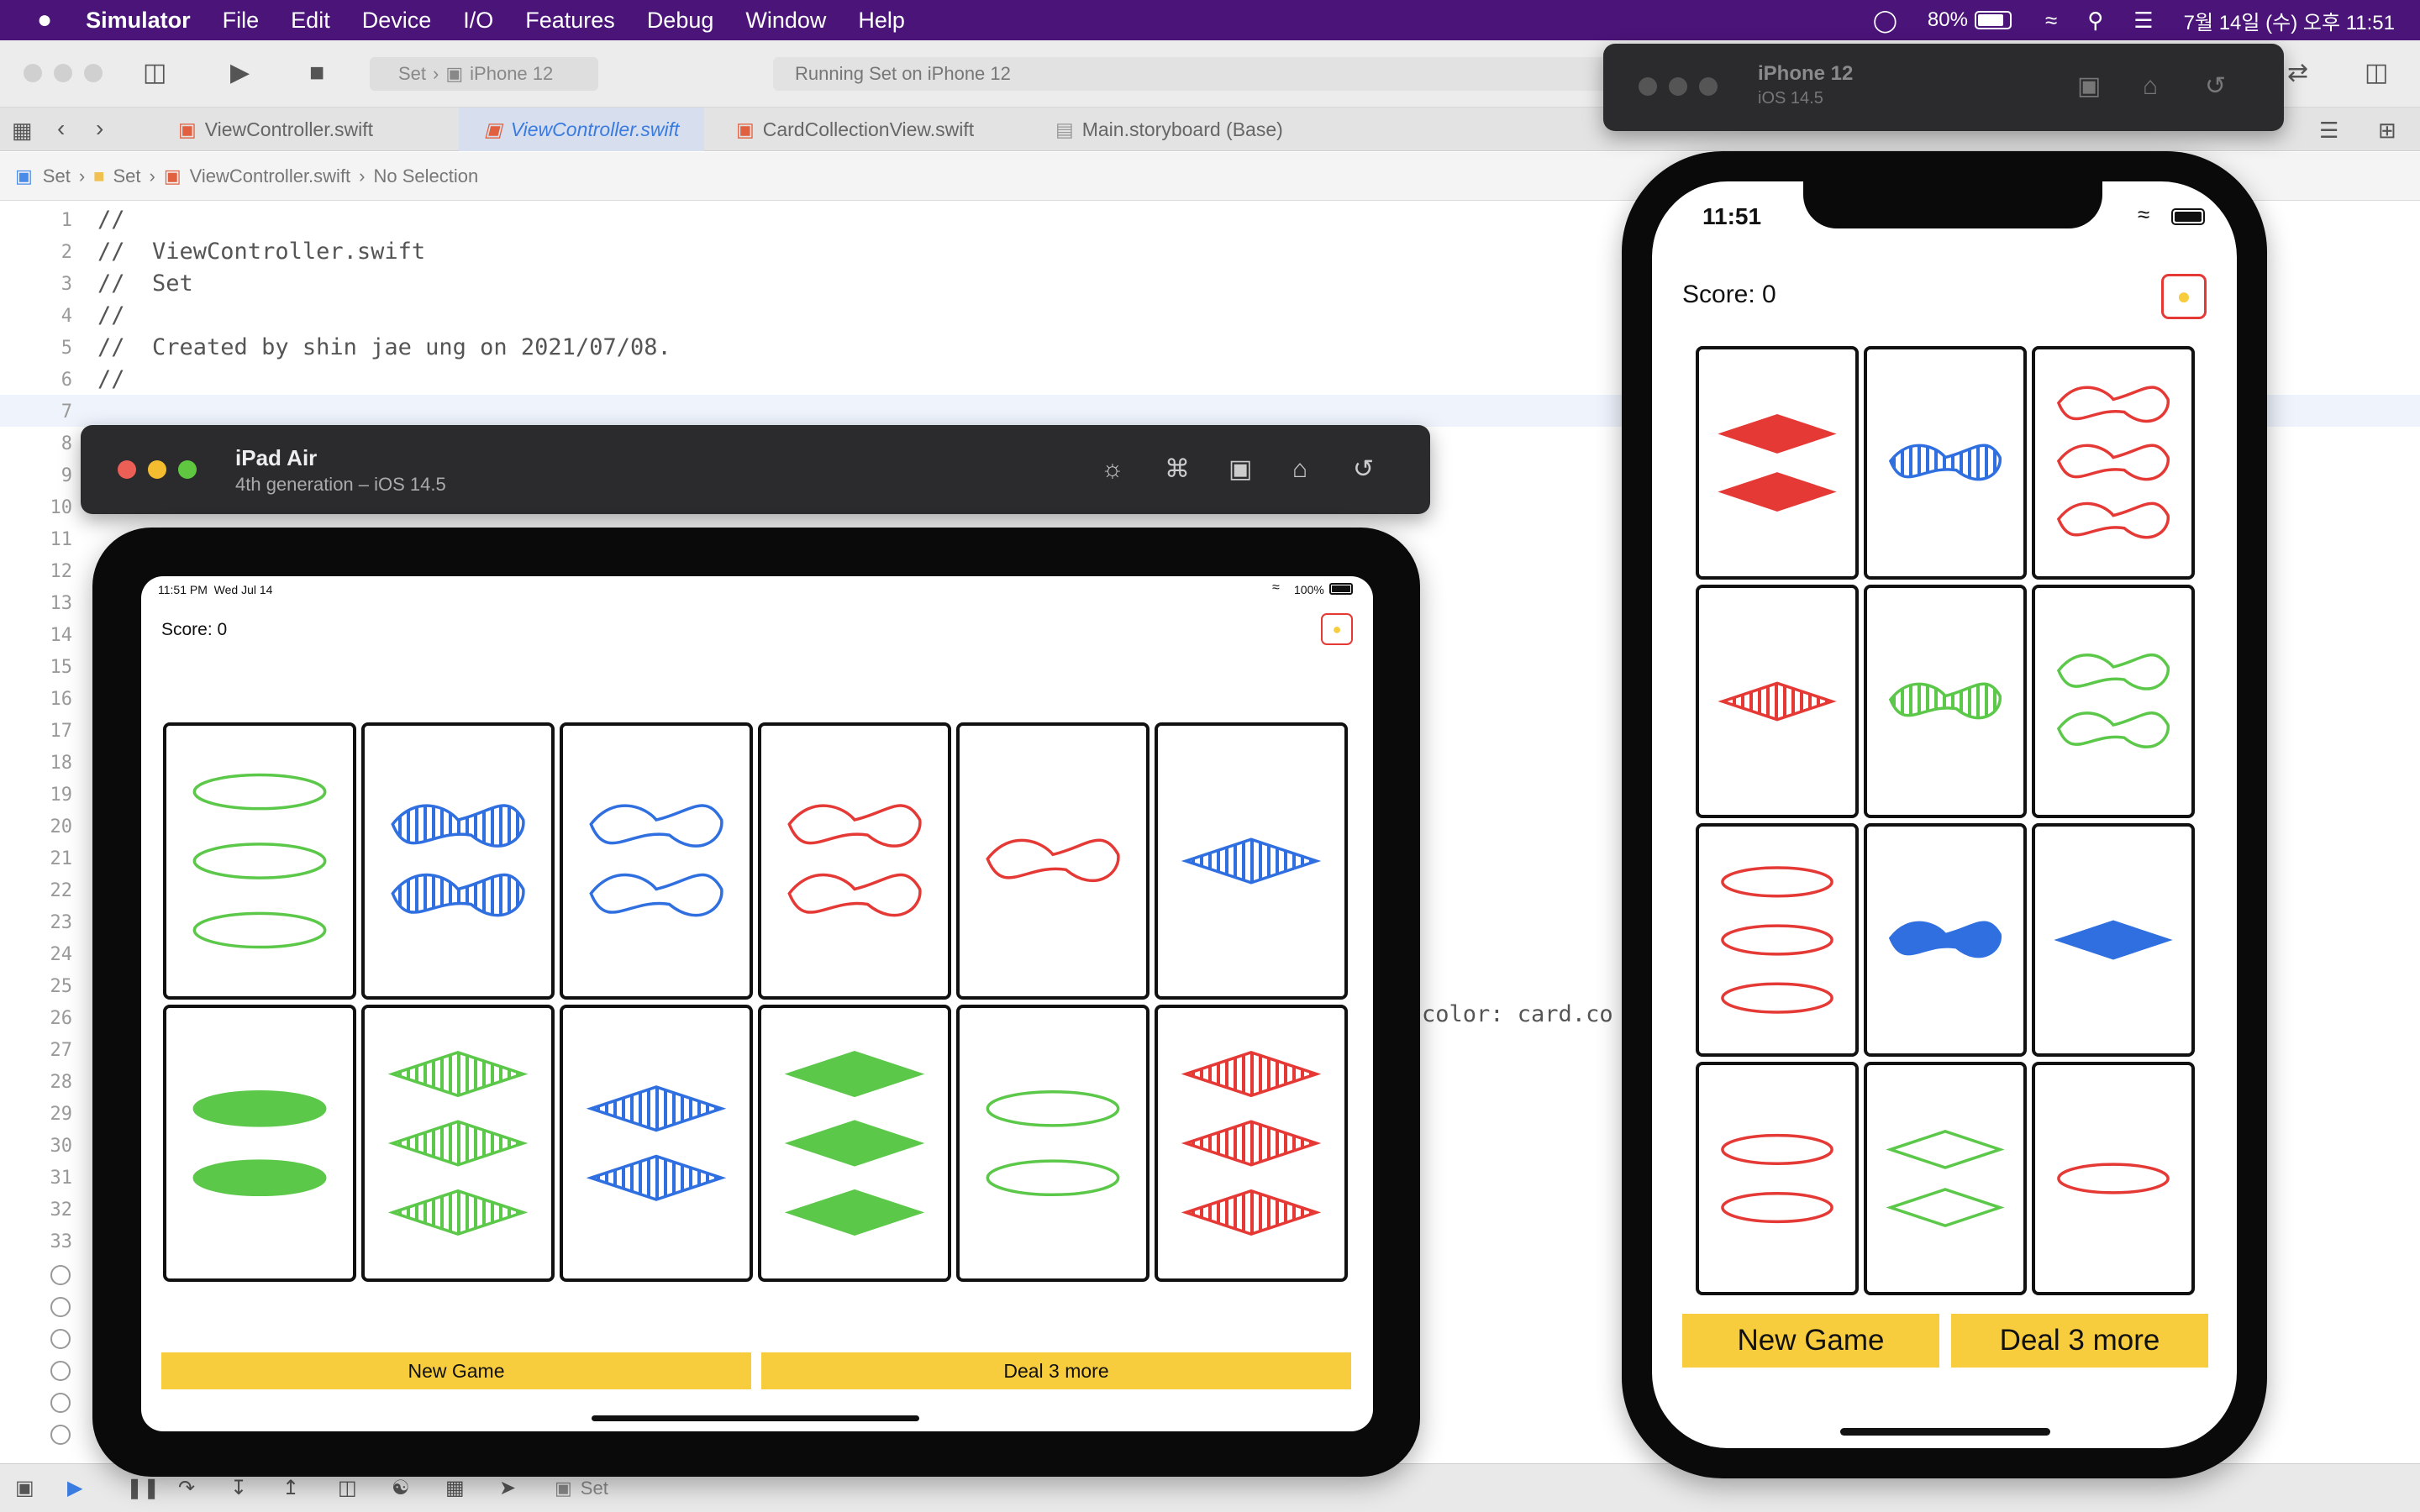  Describe the element at coordinates (57, 176) in the screenshot. I see `breadcrumb-project: Set` at that location.